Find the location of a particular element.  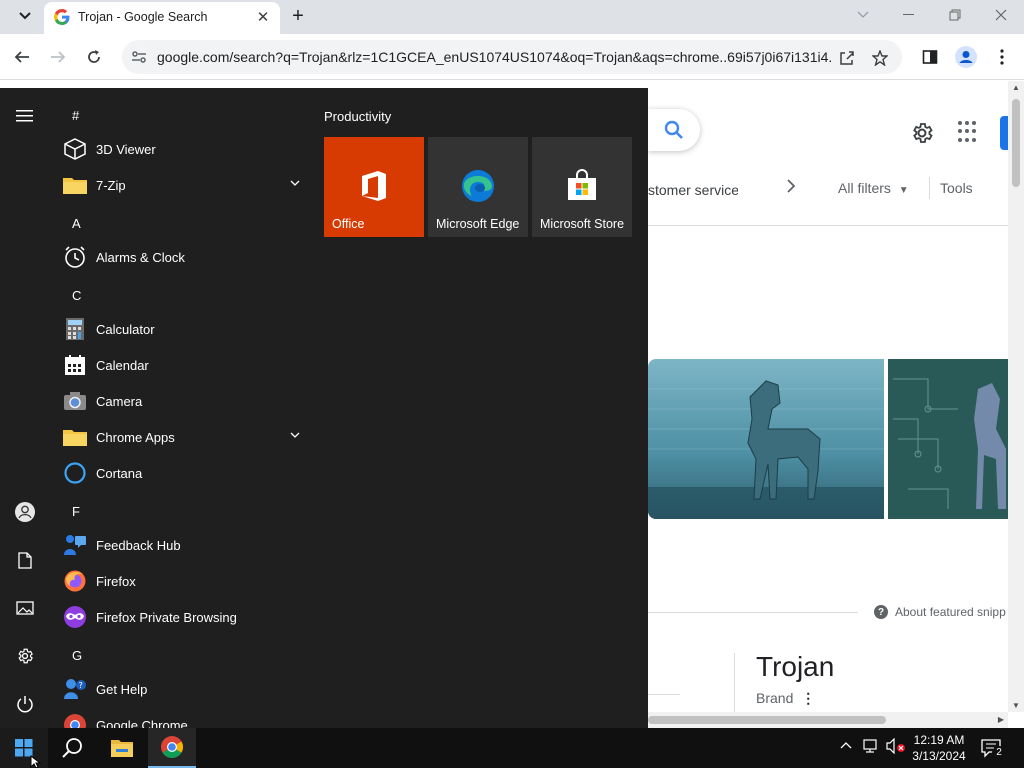

kp-subtitle-text: Brand is located at coordinates (775, 698).